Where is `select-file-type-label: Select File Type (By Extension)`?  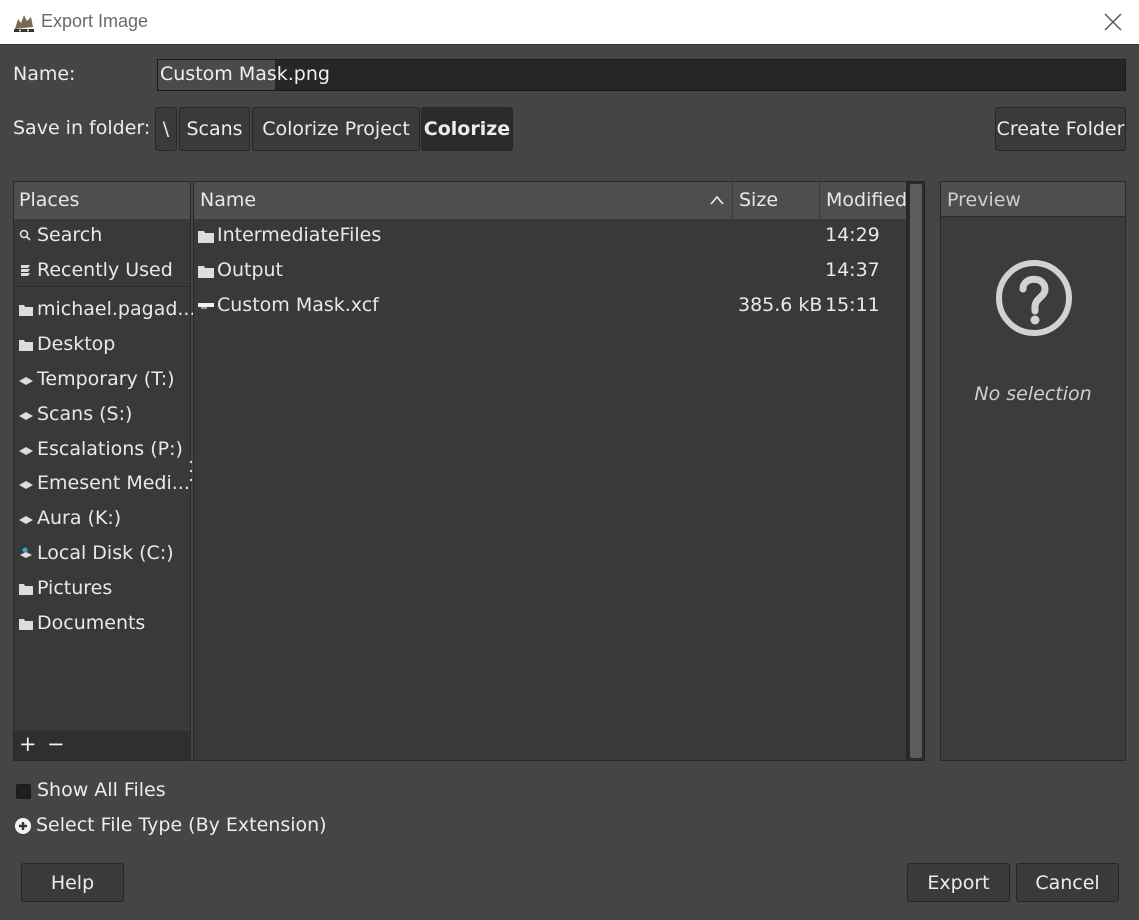 select-file-type-label: Select File Type (By Extension) is located at coordinates (181, 825).